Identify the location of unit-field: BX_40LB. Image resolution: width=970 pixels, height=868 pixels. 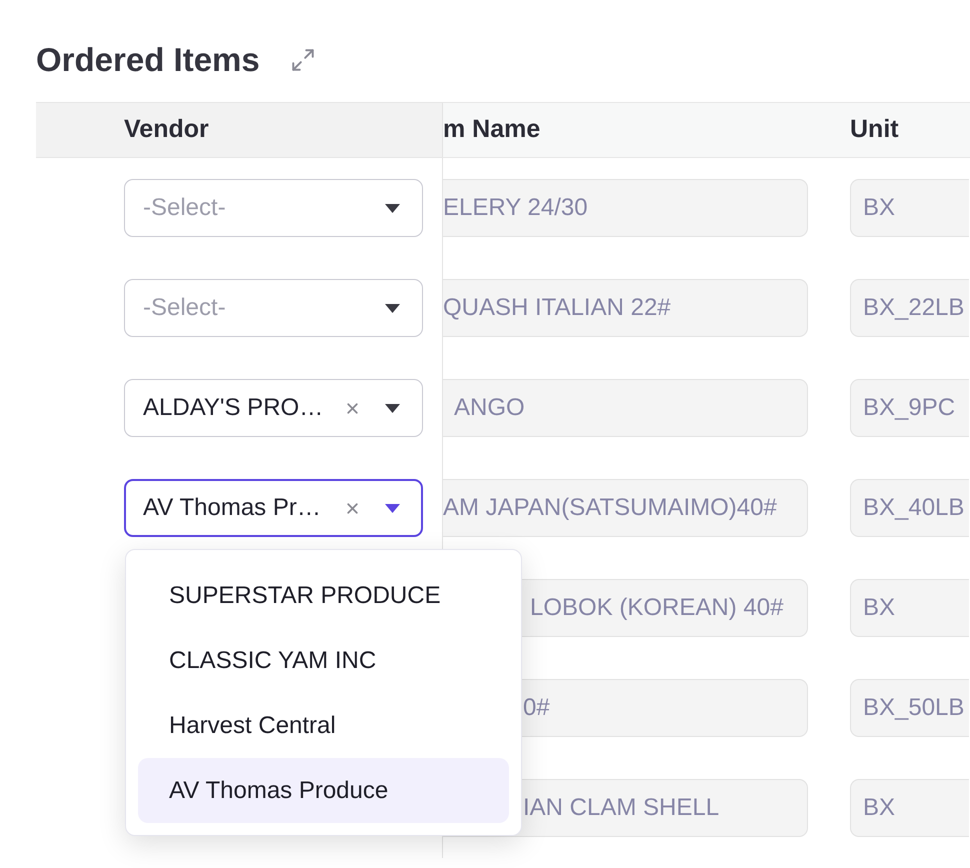
(909, 508).